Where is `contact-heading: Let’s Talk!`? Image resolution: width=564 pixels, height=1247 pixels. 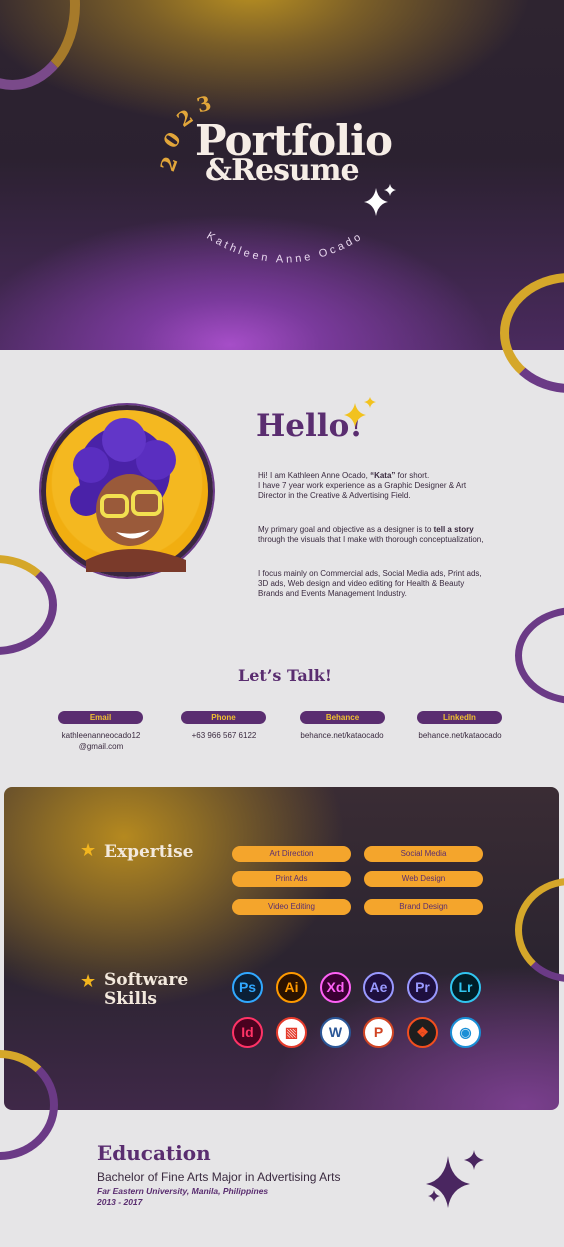 contact-heading: Let’s Talk! is located at coordinates (285, 675).